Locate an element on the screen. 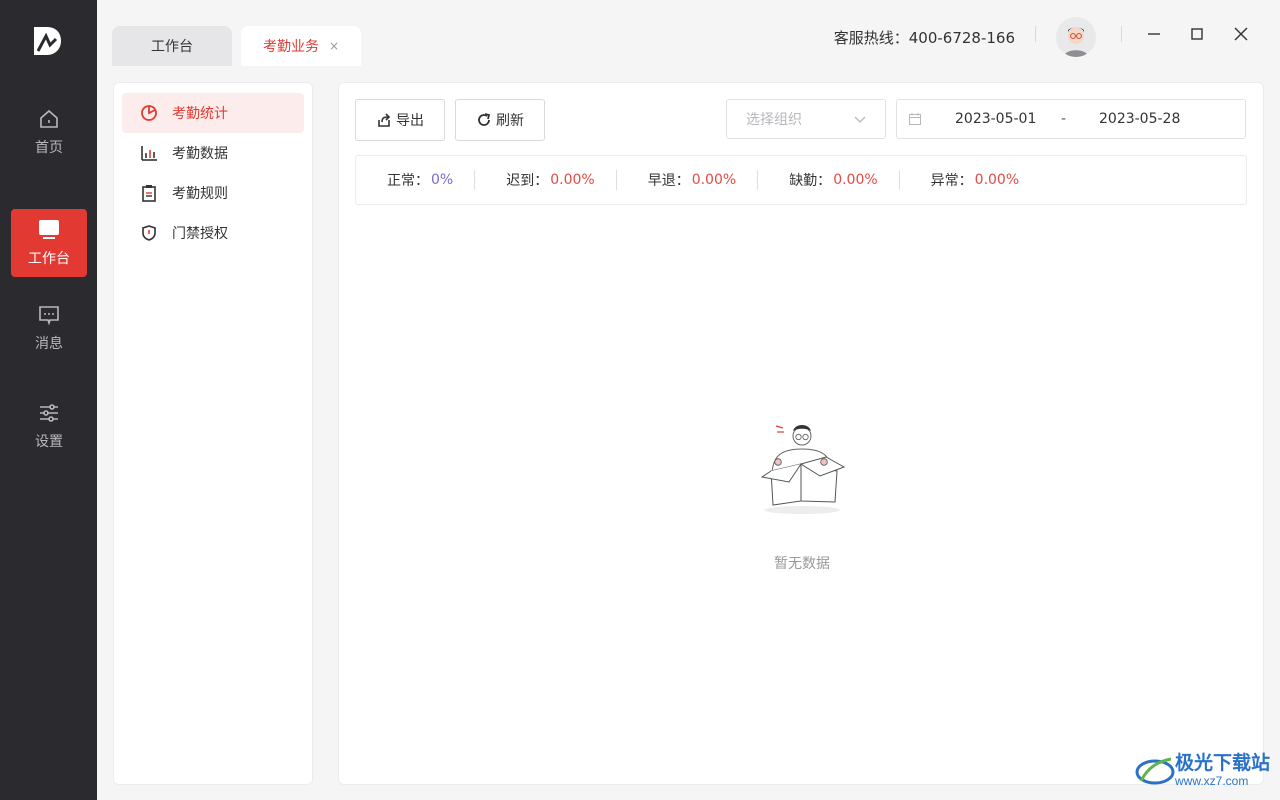  stat-label: 迟到： is located at coordinates (527, 181).